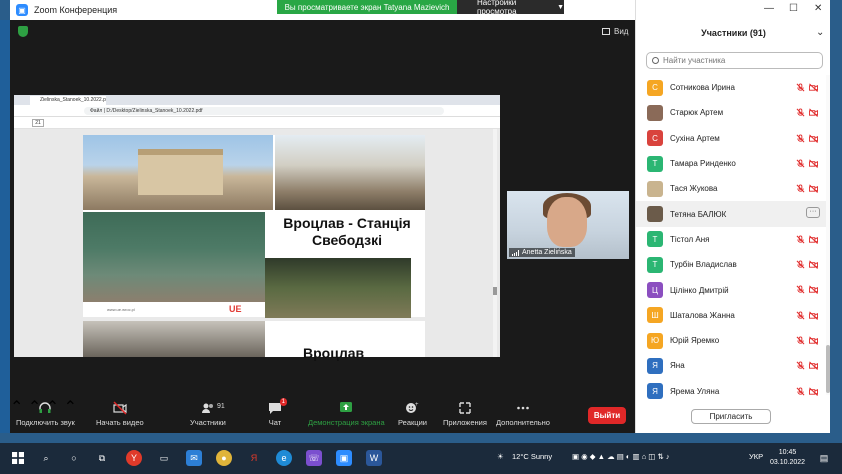  Describe the element at coordinates (346, 422) in the screenshot. I see `share-screen-label: Демонстрация экрана` at that location.